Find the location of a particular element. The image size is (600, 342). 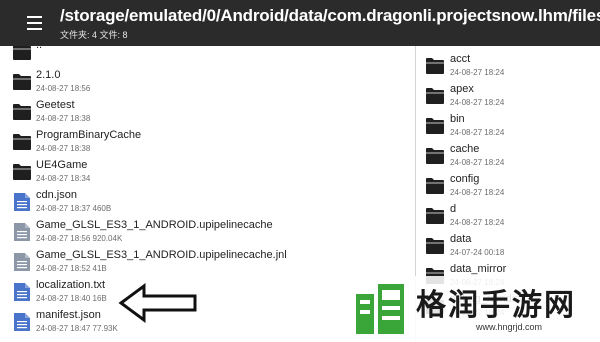

item-meta: 24-08-27 18:37 460B is located at coordinates (74, 208).